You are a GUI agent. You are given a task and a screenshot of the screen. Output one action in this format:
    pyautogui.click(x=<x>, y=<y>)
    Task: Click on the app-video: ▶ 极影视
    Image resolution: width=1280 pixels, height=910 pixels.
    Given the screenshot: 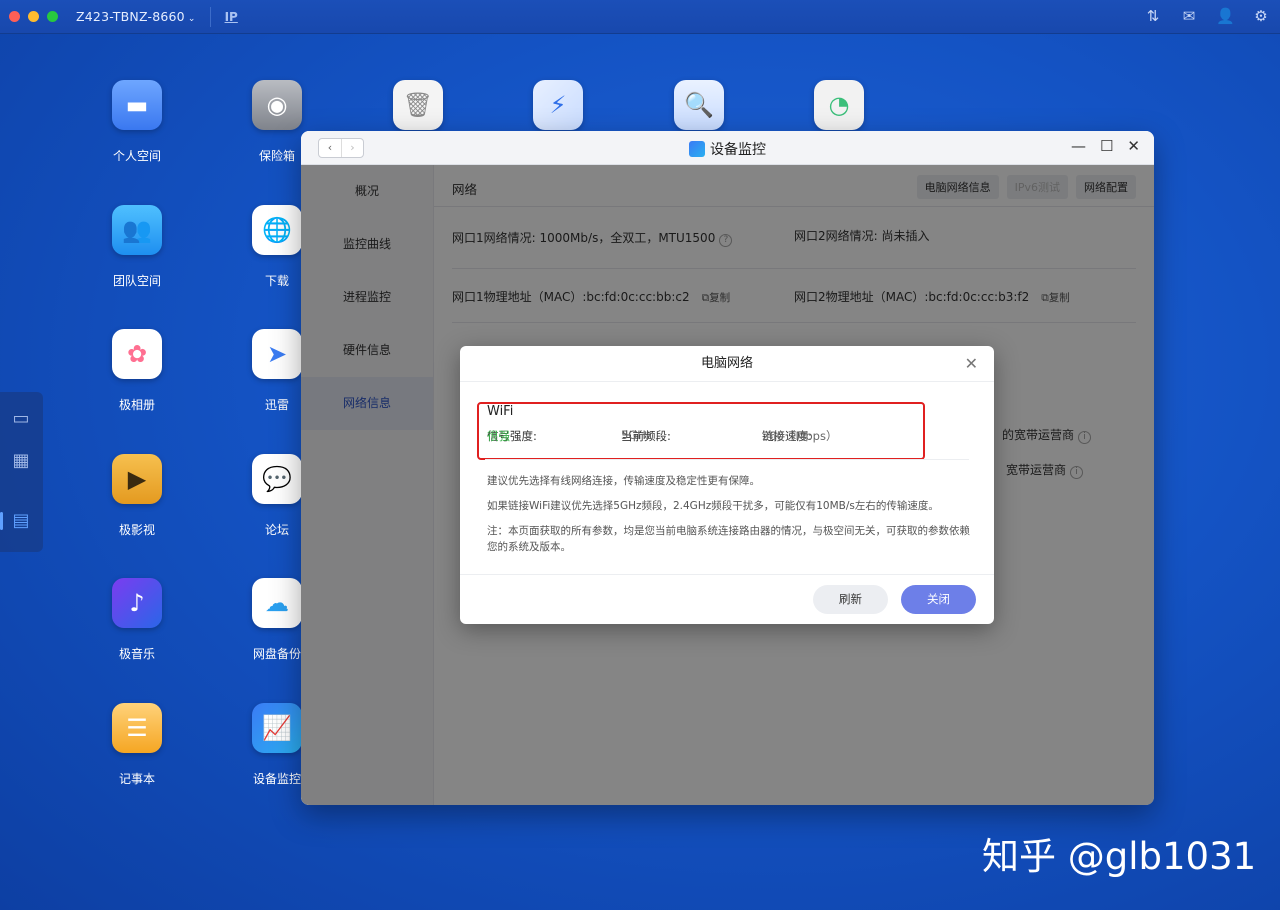 What is the action you would take?
    pyautogui.click(x=137, y=496)
    